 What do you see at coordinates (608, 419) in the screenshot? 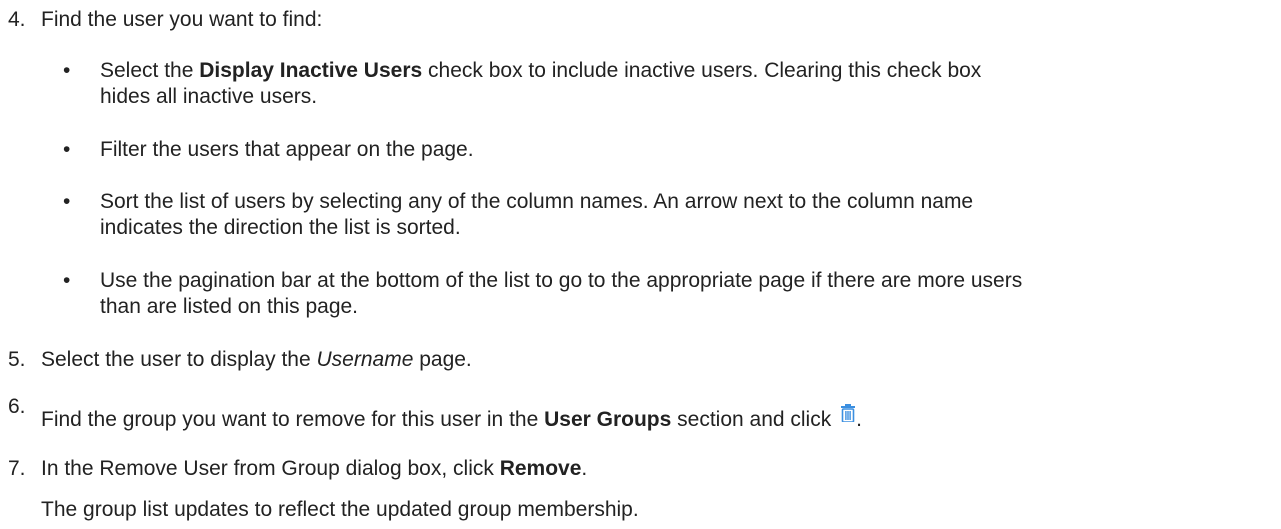
I see `ui-label-user-groups: User Groups` at bounding box center [608, 419].